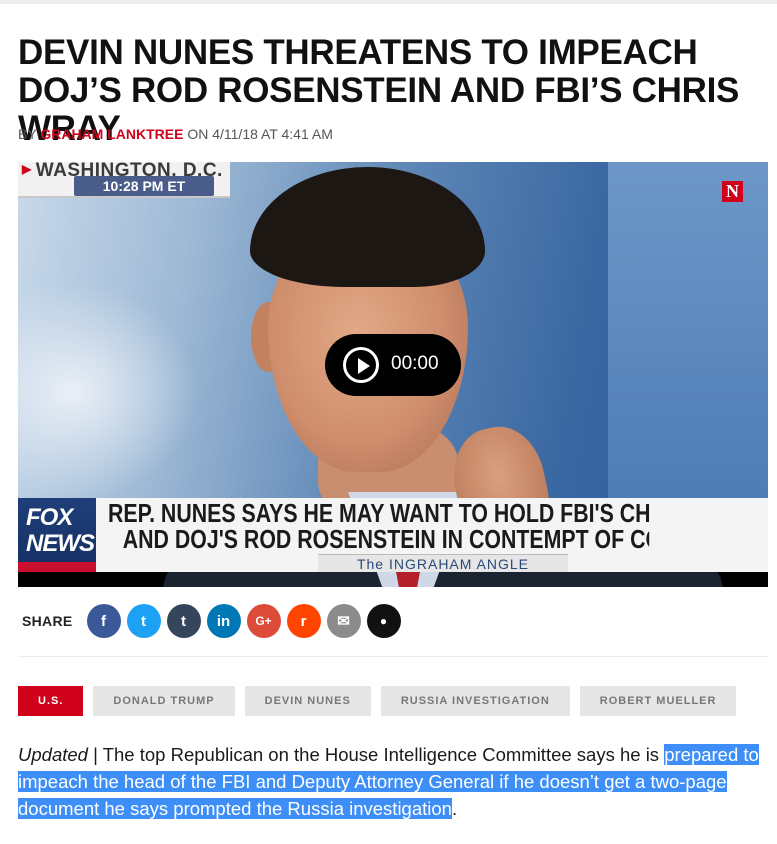  Describe the element at coordinates (27, 169) in the screenshot. I see `arrow-icon: ▶` at that location.